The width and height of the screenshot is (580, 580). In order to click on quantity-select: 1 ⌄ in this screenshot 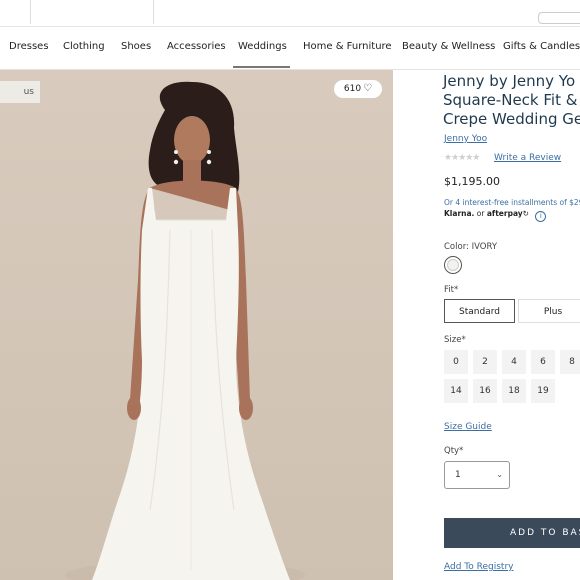, I will do `click(477, 475)`.